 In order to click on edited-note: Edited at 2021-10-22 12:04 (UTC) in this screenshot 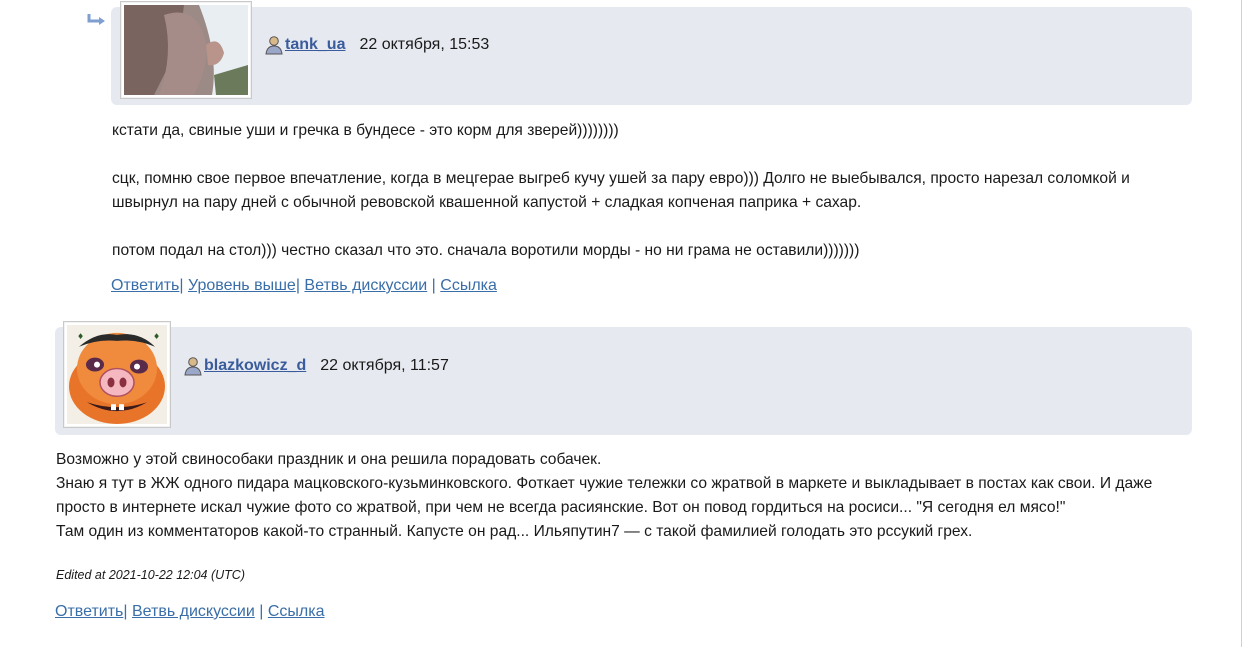, I will do `click(150, 575)`.